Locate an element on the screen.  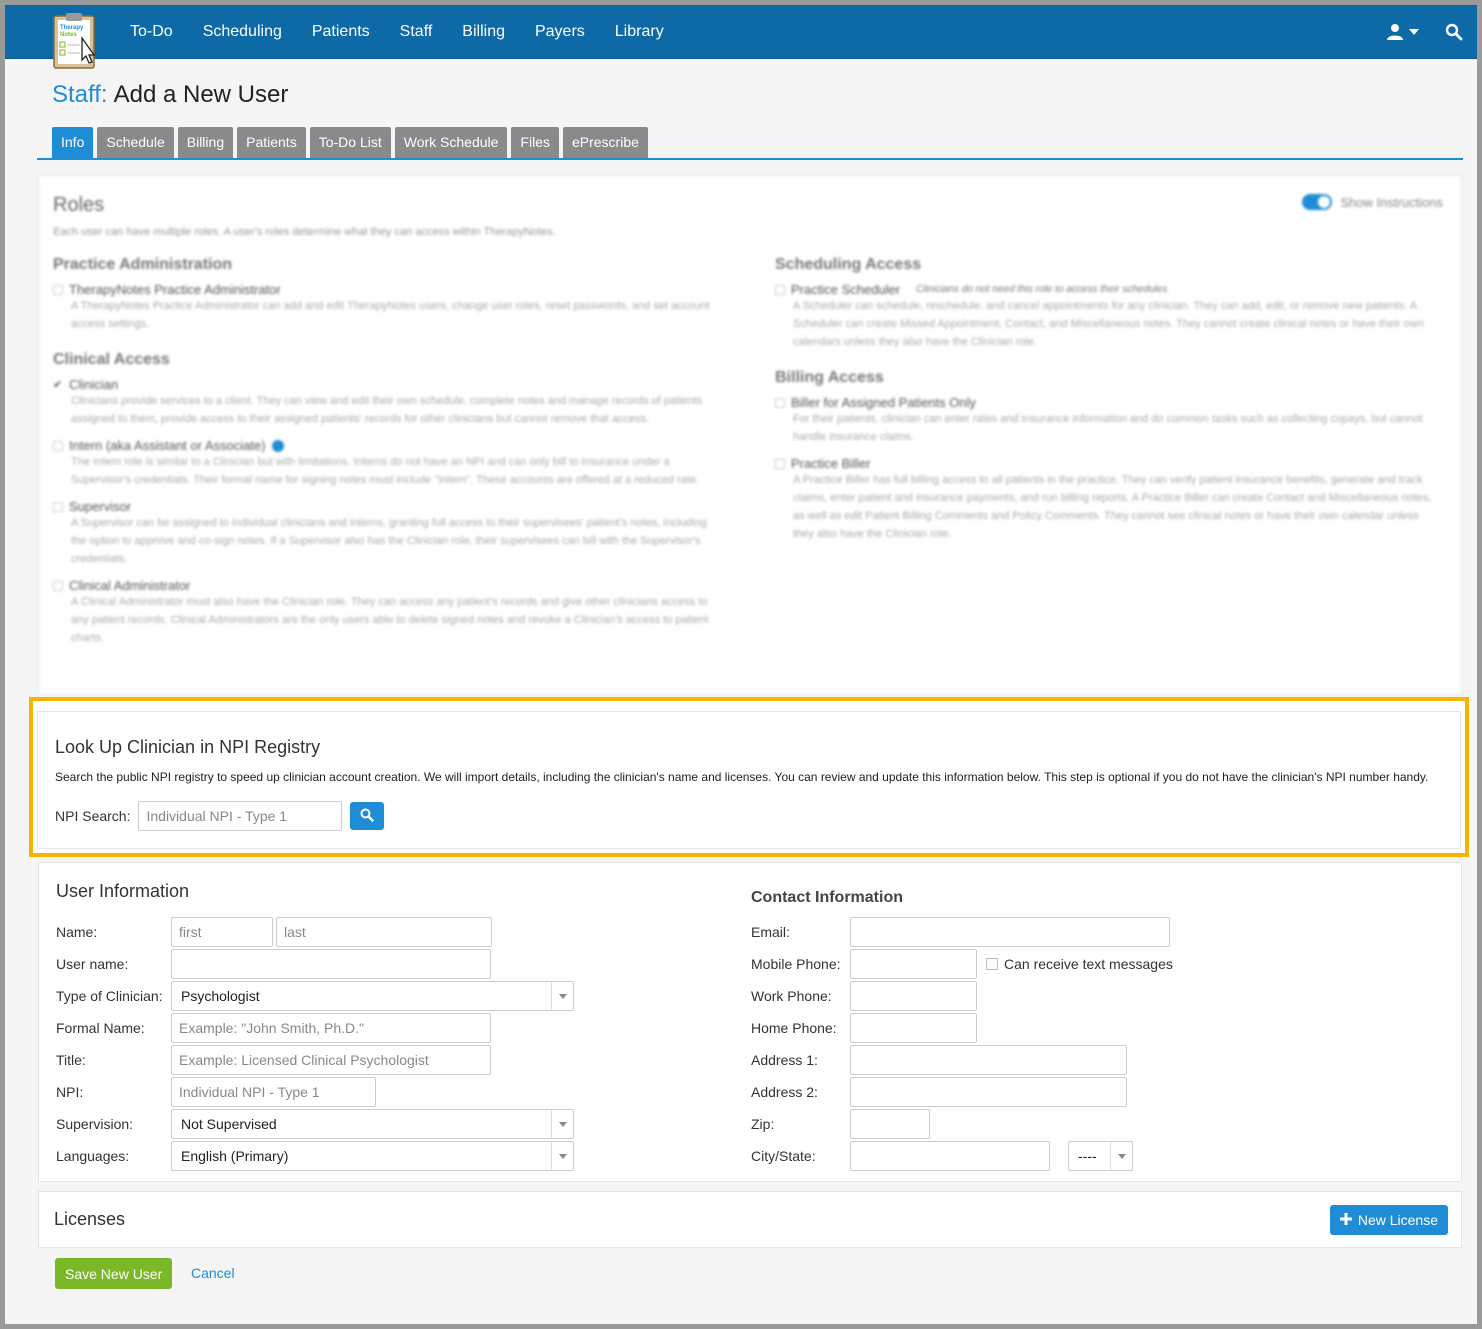
nav-scheduling: Scheduling is located at coordinates (242, 32).